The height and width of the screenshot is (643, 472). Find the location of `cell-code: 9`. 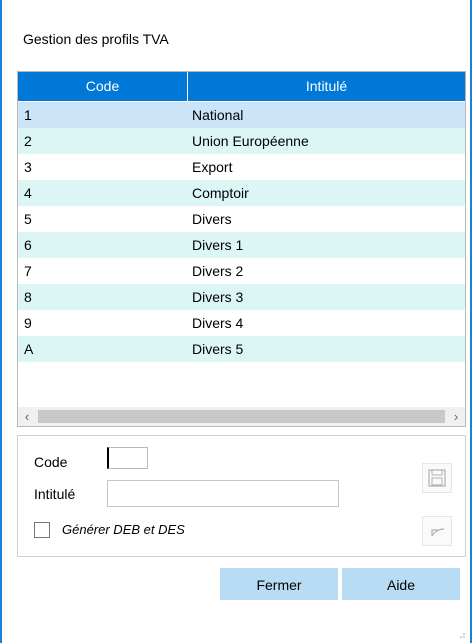

cell-code: 9 is located at coordinates (28, 323).